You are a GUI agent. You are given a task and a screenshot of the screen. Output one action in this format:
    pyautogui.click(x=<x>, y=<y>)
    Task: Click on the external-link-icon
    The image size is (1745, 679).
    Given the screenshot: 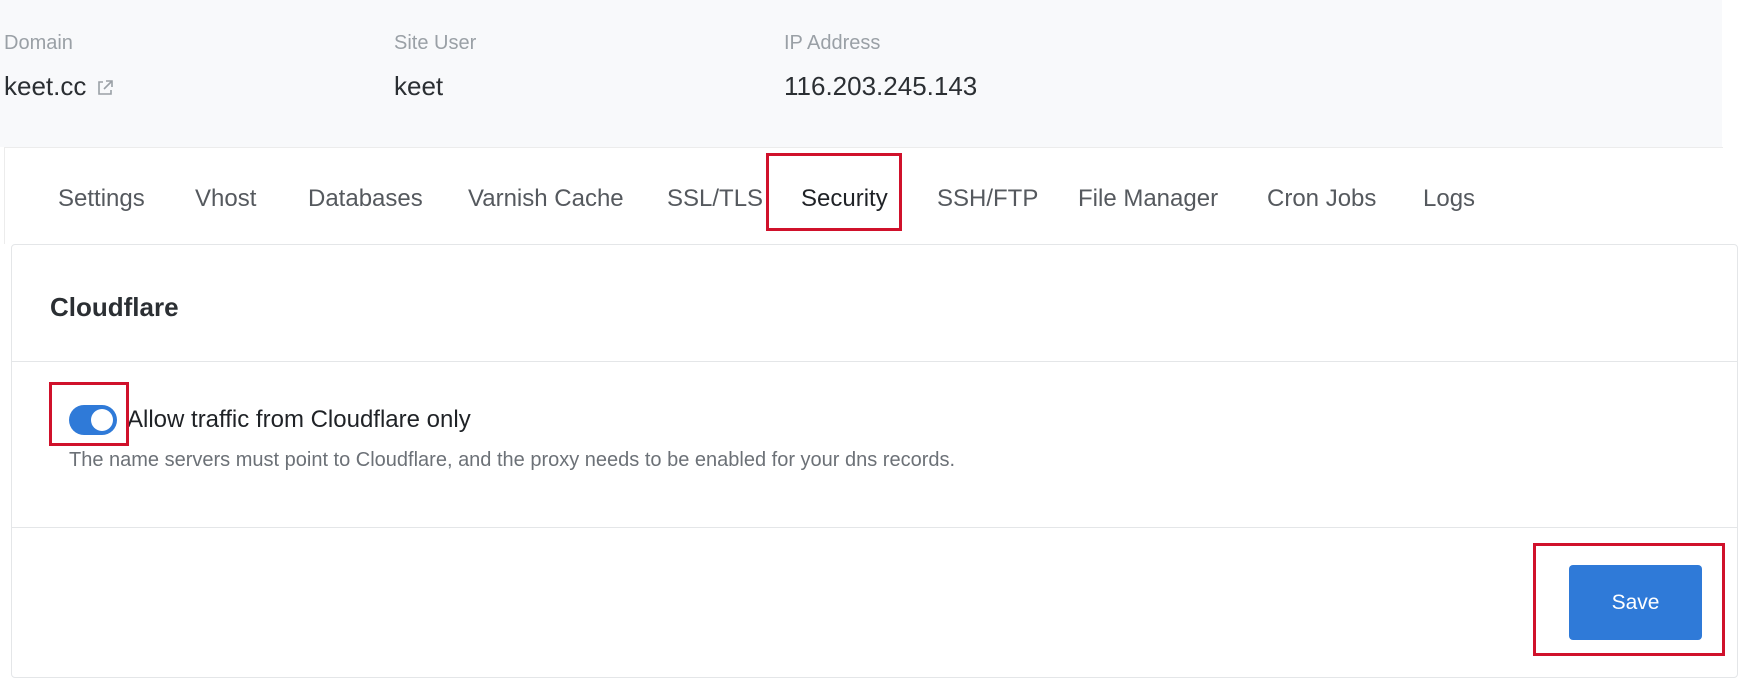 What is the action you would take?
    pyautogui.click(x=105, y=88)
    